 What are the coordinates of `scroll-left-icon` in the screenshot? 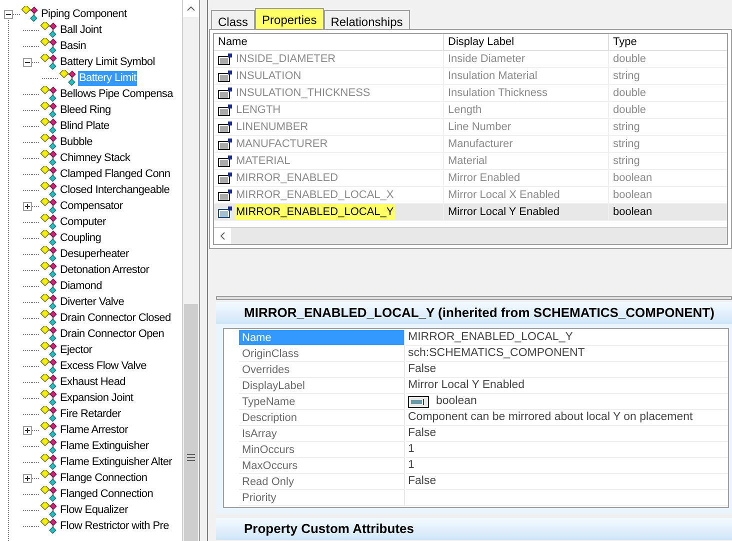 It's located at (222, 236).